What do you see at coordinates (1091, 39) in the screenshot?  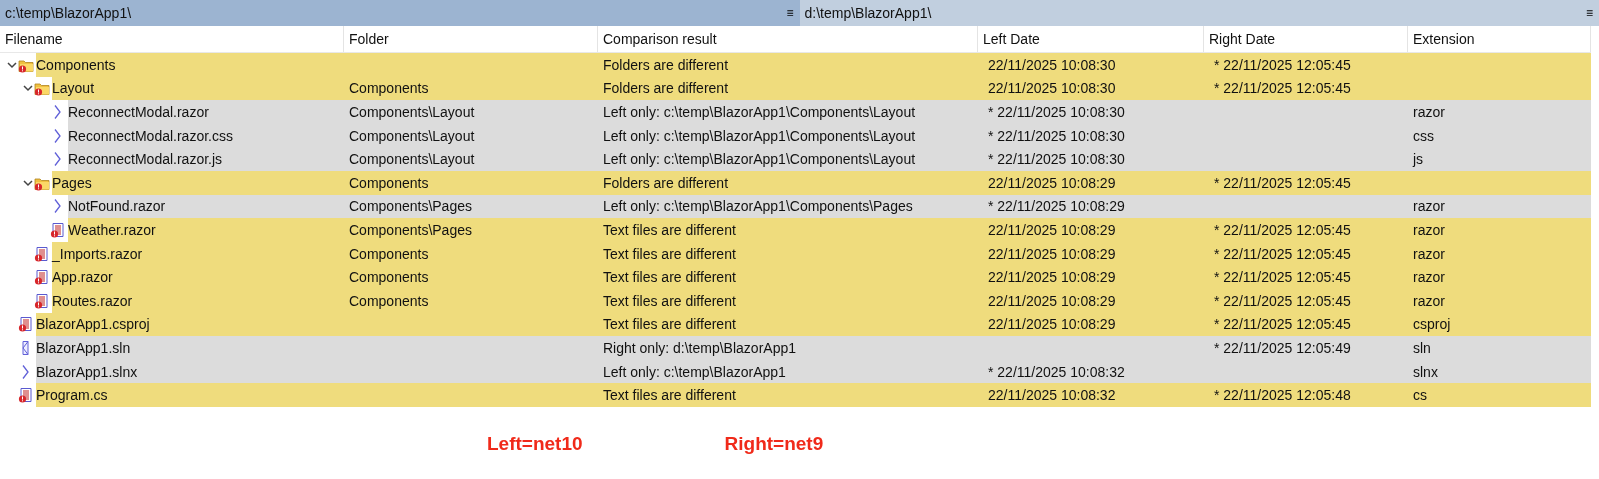 I see `column-header: Left Date` at bounding box center [1091, 39].